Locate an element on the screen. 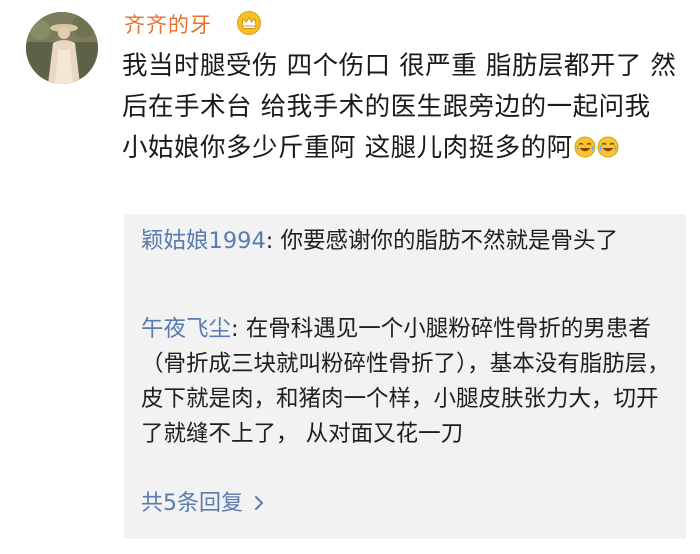 This screenshot has width=700, height=554. avatar-image is located at coordinates (62, 48).